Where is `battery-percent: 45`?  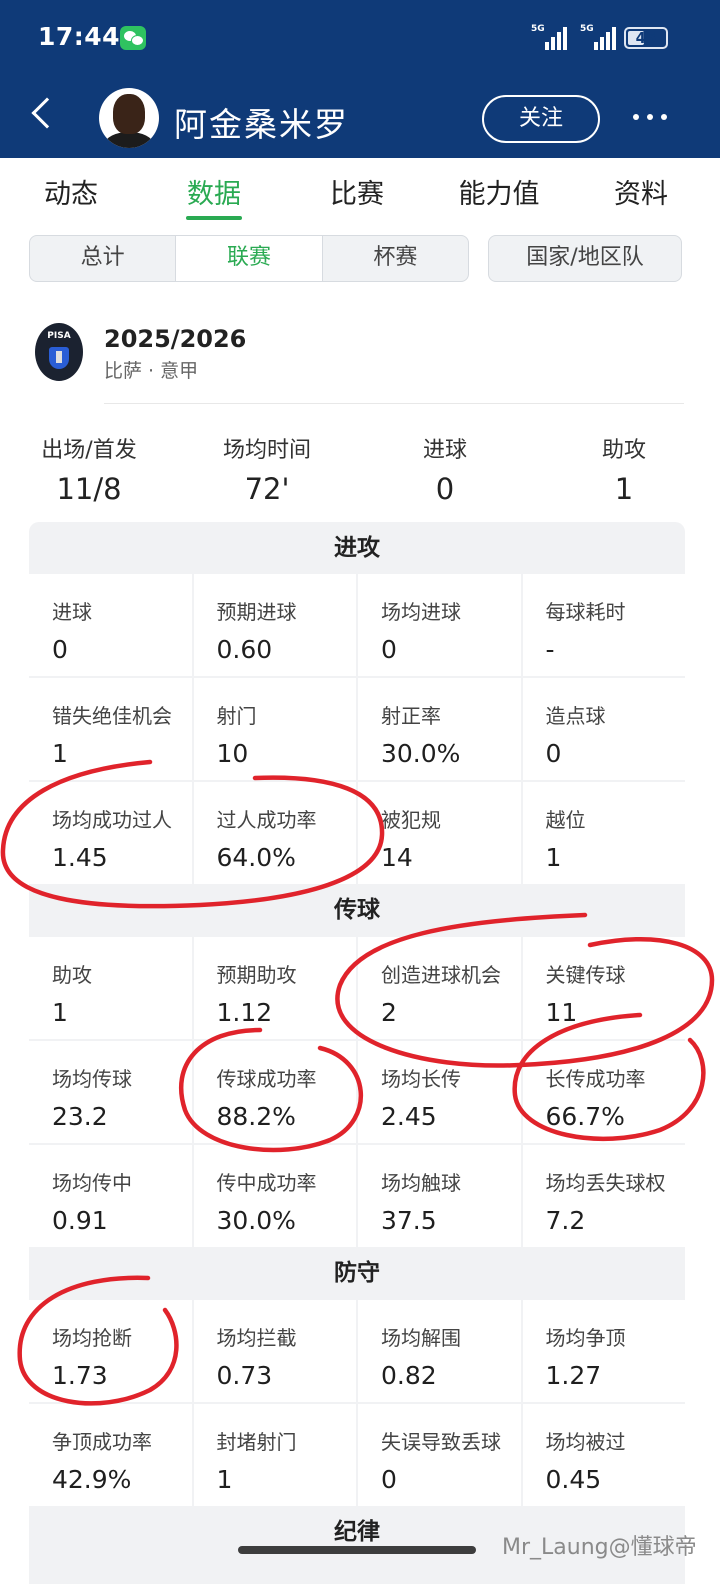 battery-percent: 45 is located at coordinates (646, 38).